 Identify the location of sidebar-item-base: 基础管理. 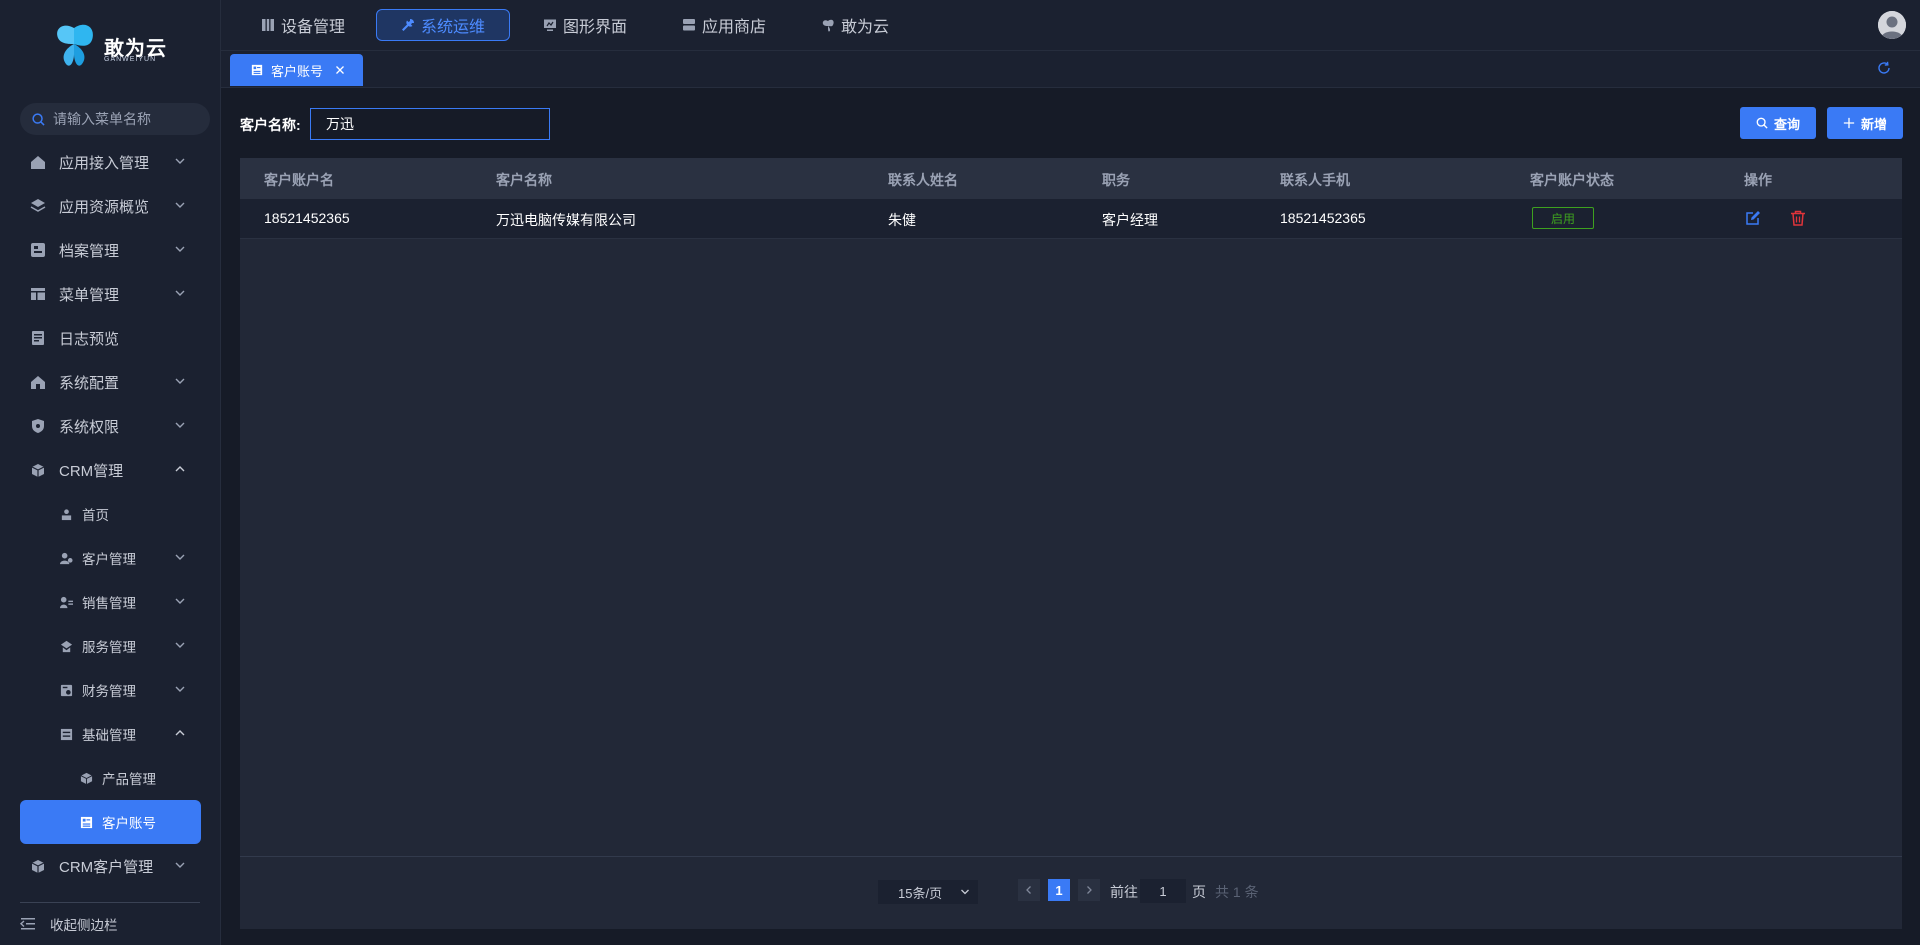
(110, 734).